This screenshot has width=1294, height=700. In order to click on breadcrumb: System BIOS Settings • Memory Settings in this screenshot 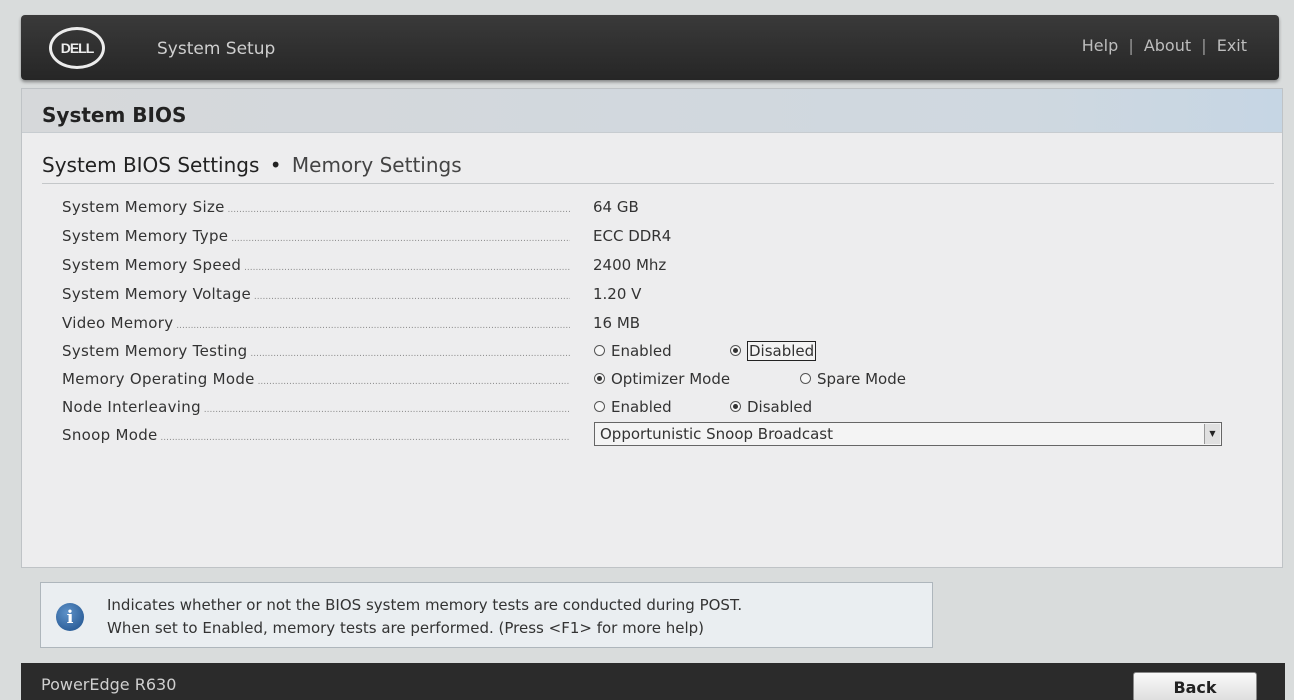, I will do `click(252, 165)`.